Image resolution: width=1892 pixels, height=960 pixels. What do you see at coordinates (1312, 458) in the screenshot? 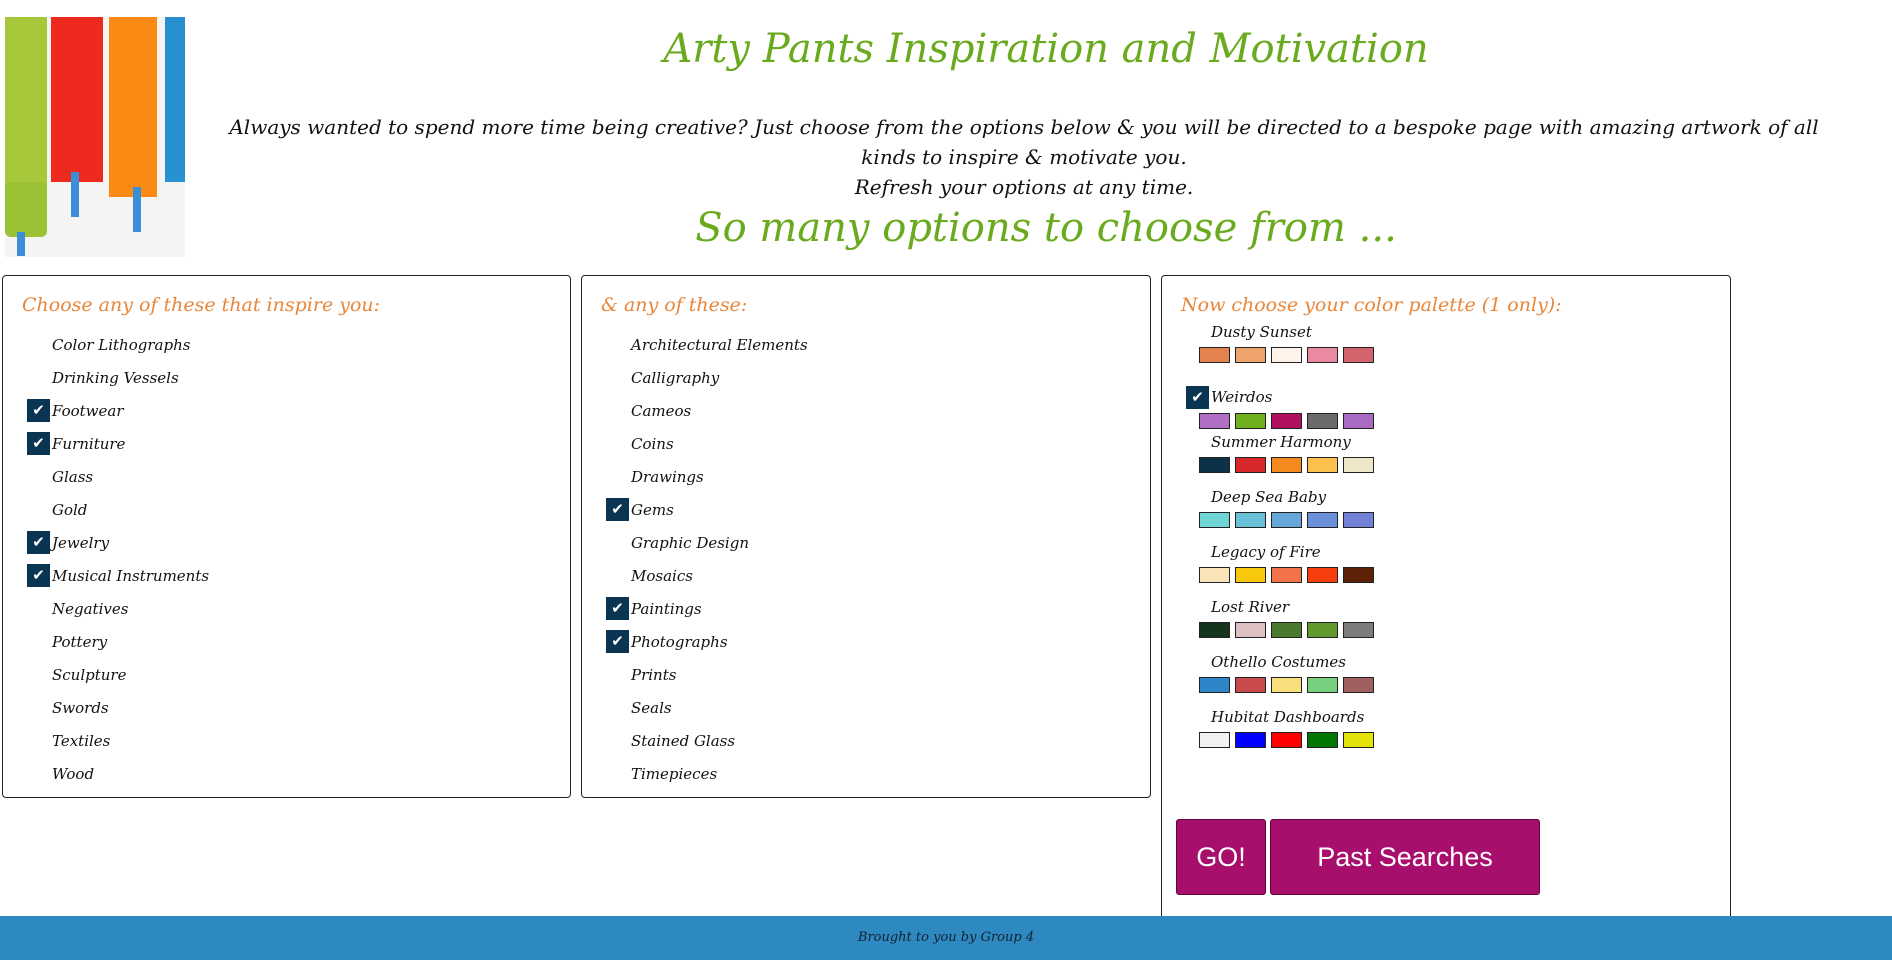
I see `palette-summer-harmony: Summer Harmony` at bounding box center [1312, 458].